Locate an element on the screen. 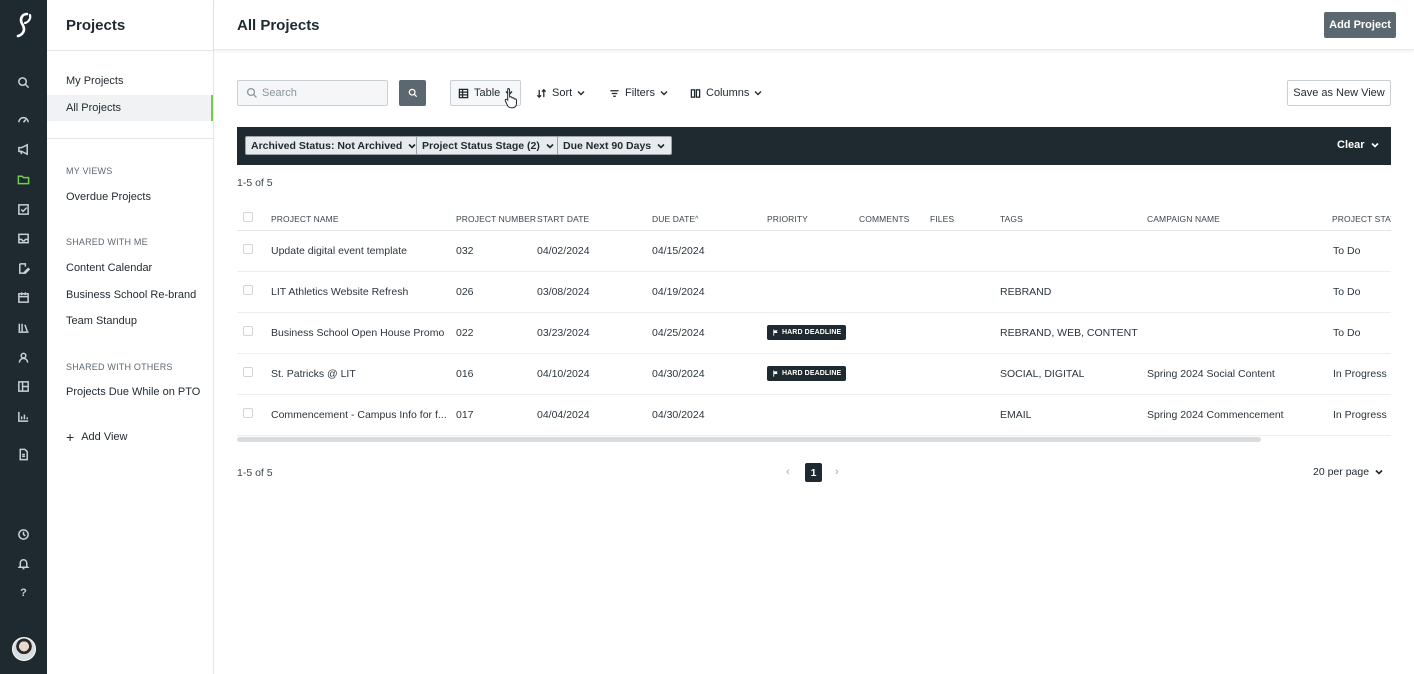  folder-icon is located at coordinates (23, 179).